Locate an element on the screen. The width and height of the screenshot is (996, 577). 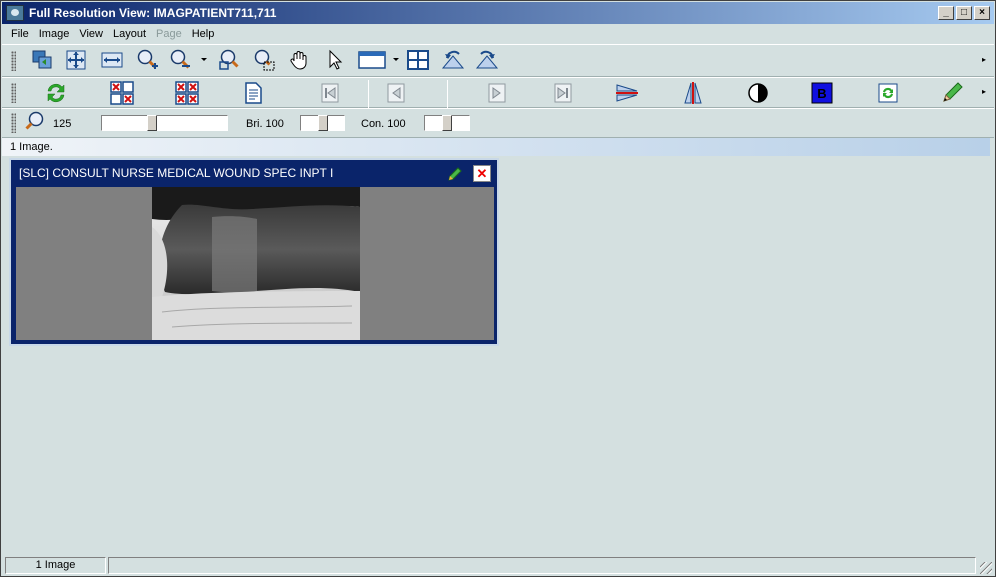
image-viewport is located at coordinates (255, 263).